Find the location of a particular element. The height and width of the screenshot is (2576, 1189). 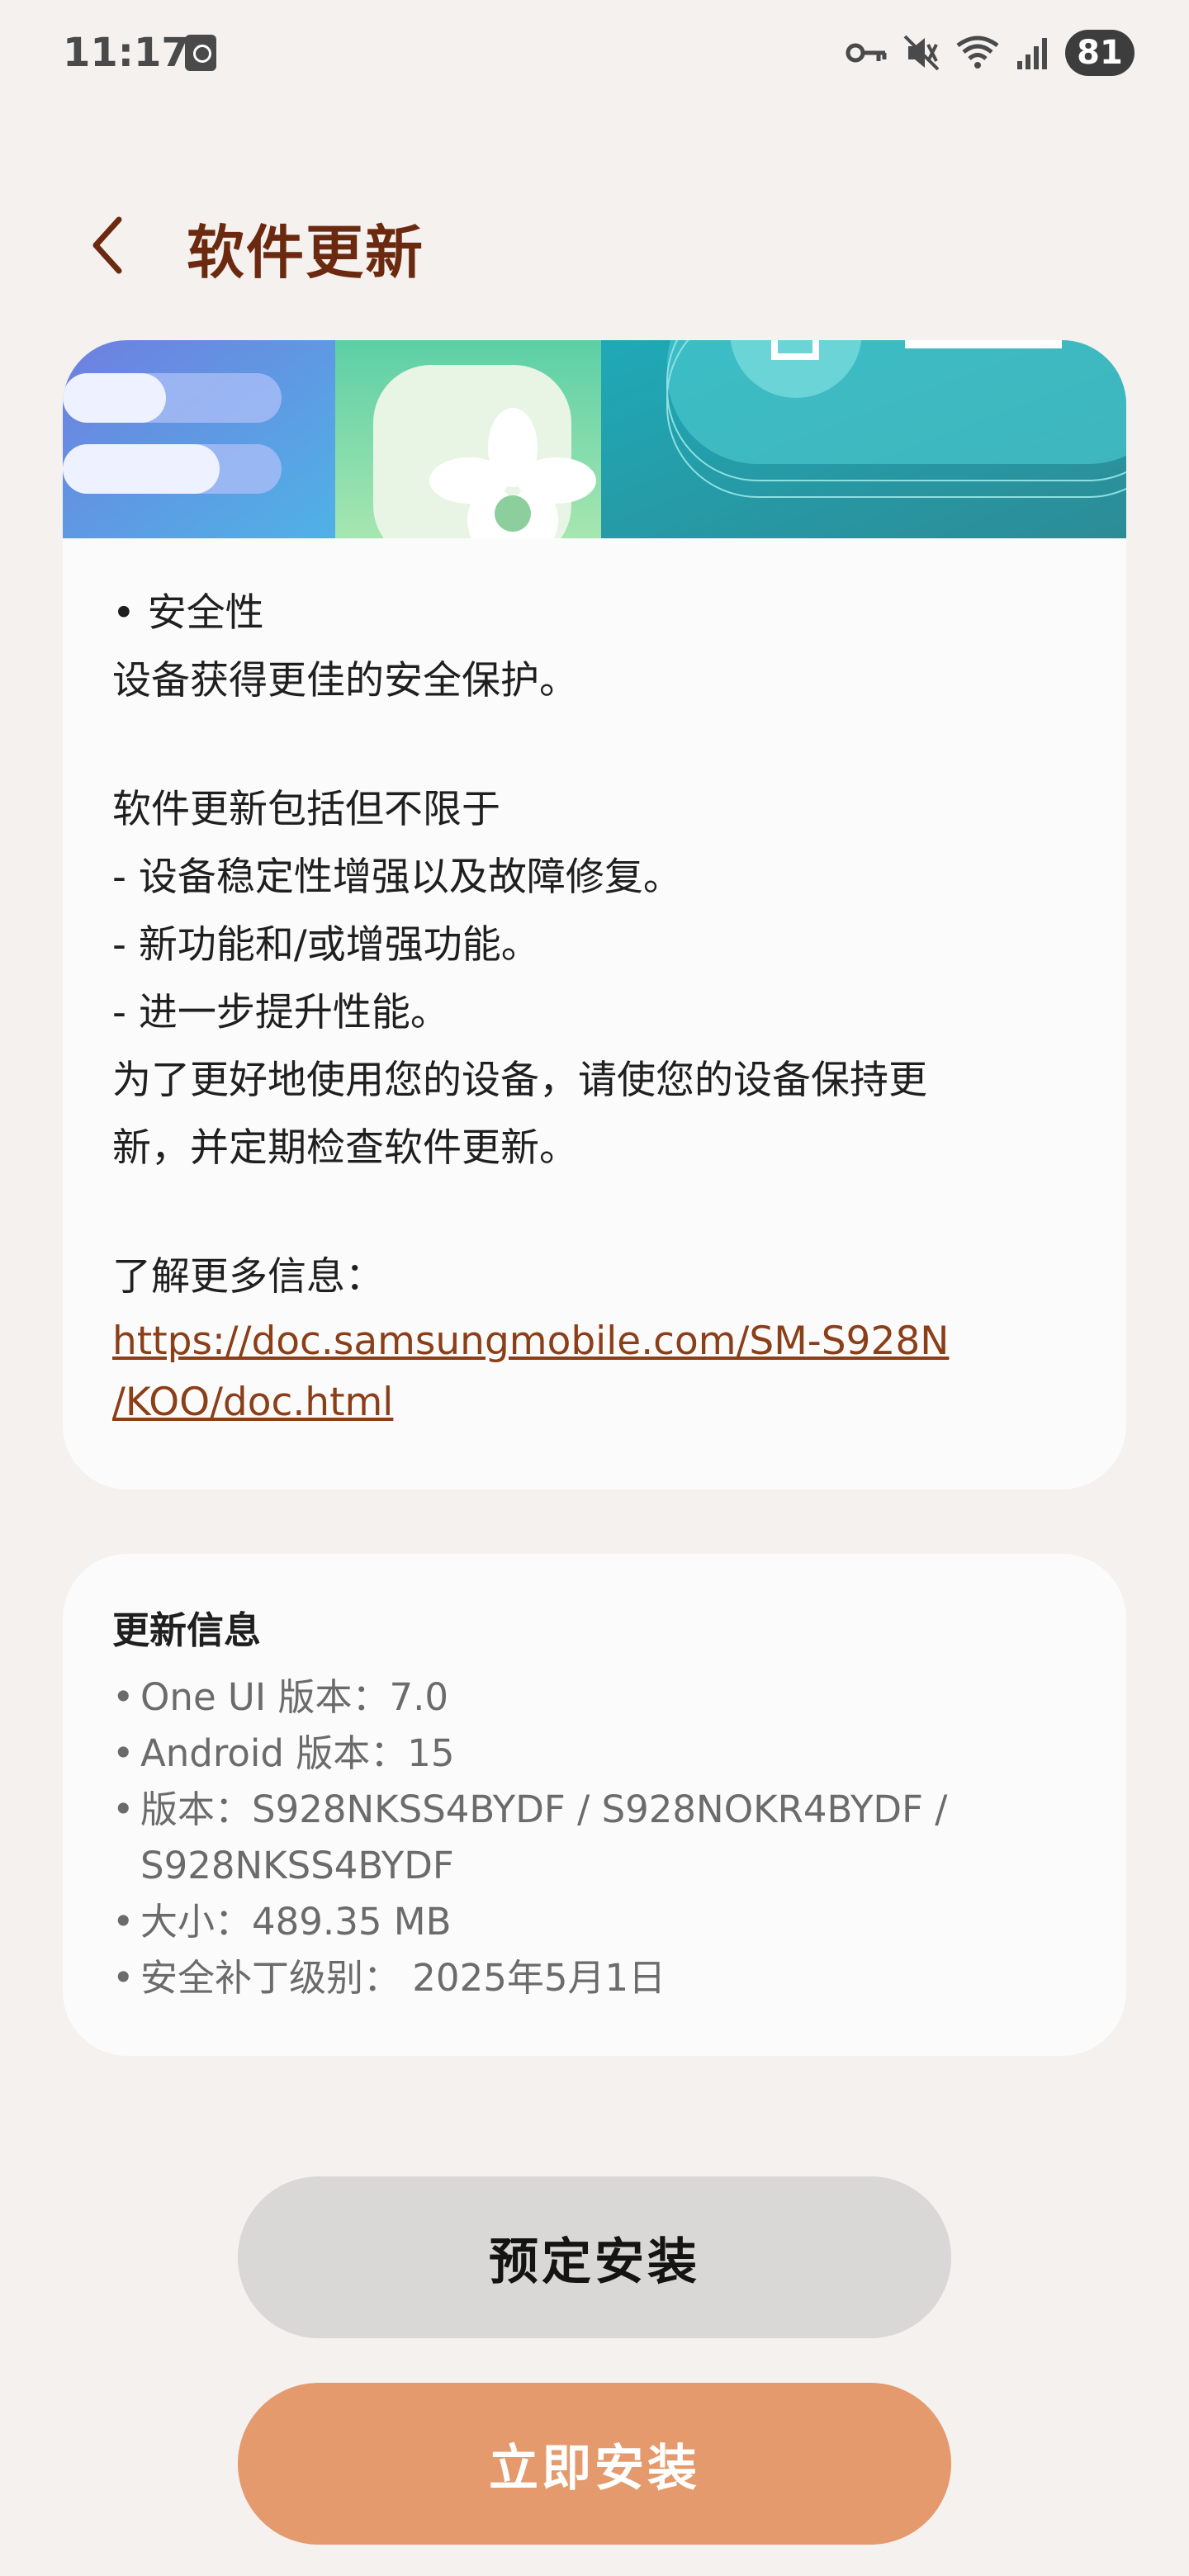

install-now-button: 立即安装 is located at coordinates (594, 2464).